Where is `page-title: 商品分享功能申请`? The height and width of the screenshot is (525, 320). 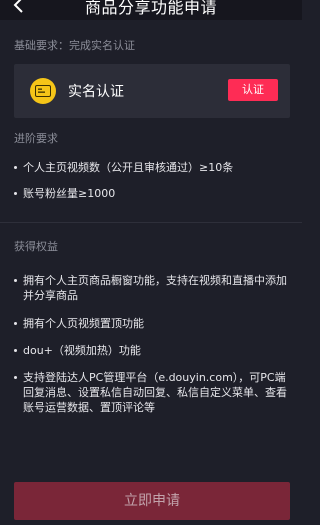
page-title: 商品分享功能申请 is located at coordinates (150, 8).